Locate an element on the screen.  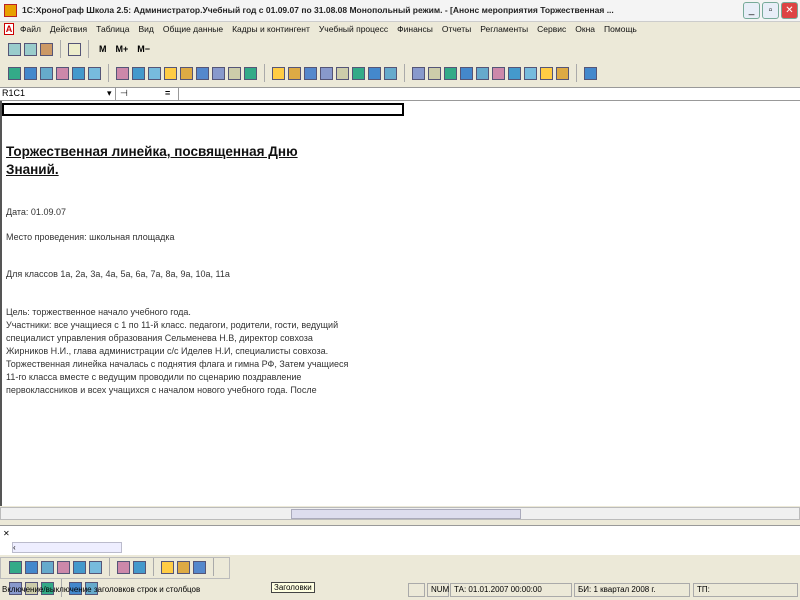
lower-scrollbar: ‹ is located at coordinates (67, 547).